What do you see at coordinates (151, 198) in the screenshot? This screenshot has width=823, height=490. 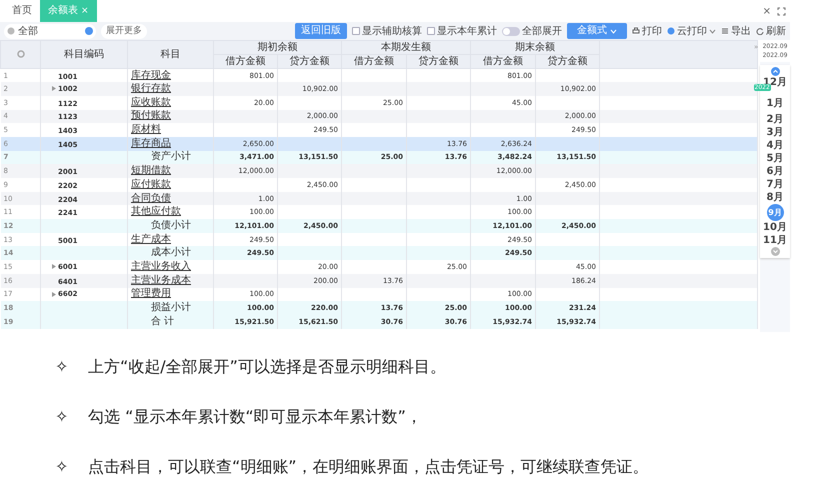 I see `account-link: 合同负债` at bounding box center [151, 198].